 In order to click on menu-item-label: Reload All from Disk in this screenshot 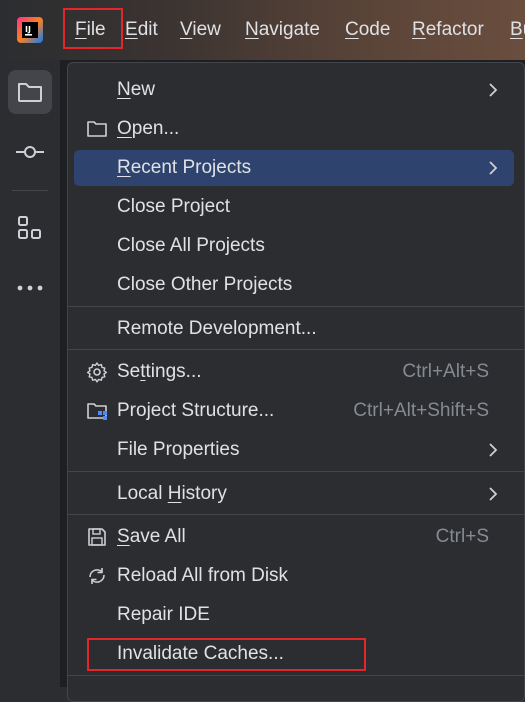, I will do `click(203, 575)`.